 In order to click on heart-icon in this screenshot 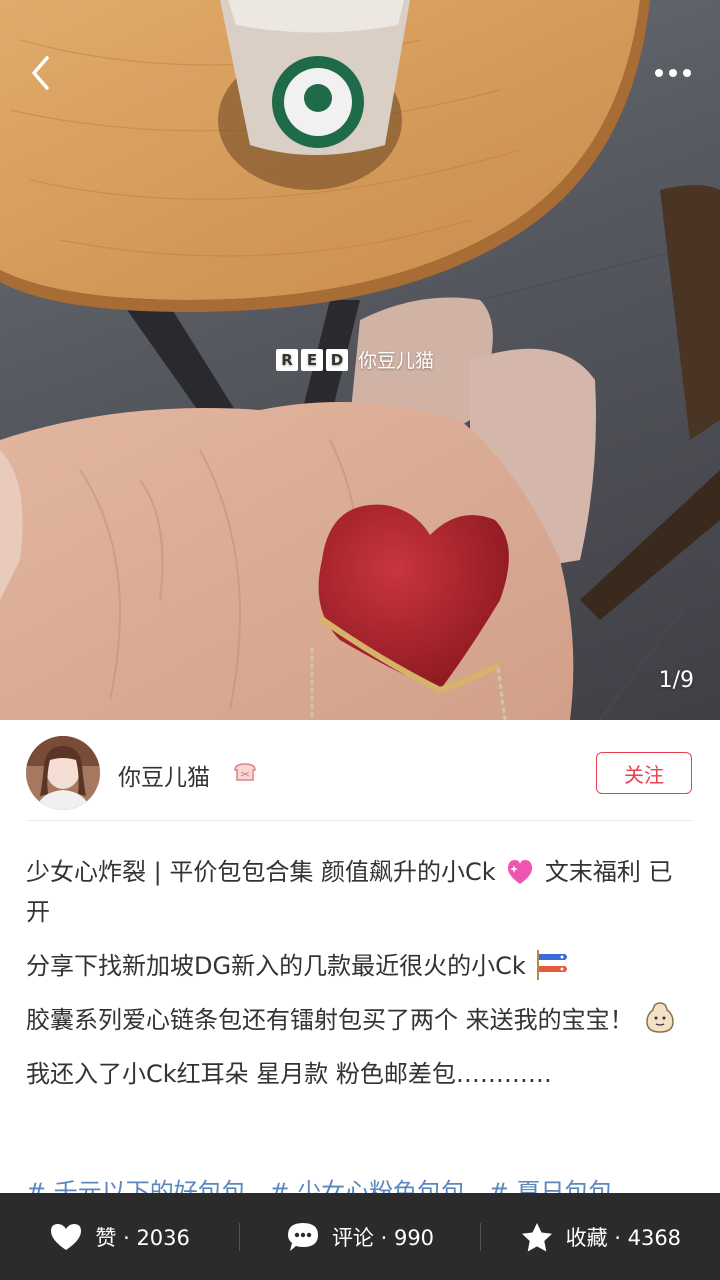, I will do `click(66, 1236)`.